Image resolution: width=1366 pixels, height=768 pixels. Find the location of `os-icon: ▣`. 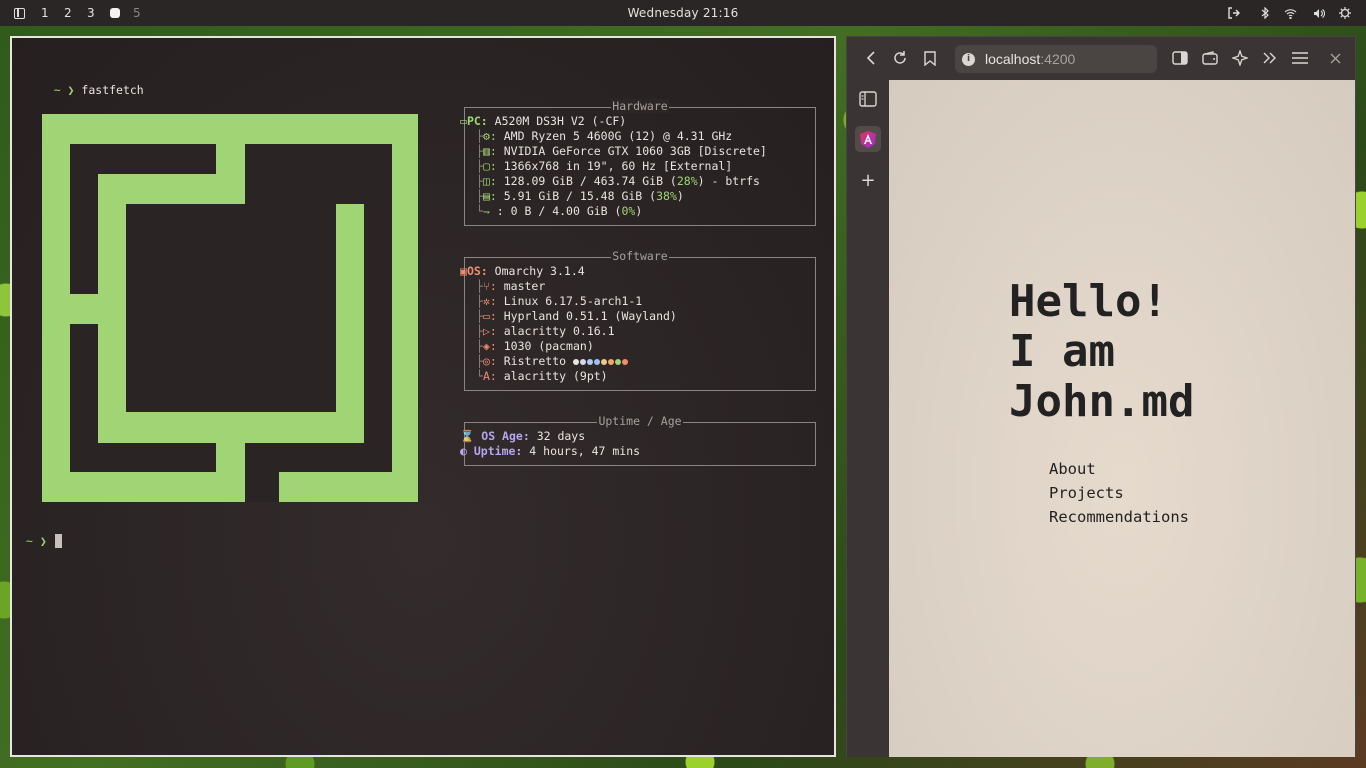

os-icon: ▣ is located at coordinates (463, 271).